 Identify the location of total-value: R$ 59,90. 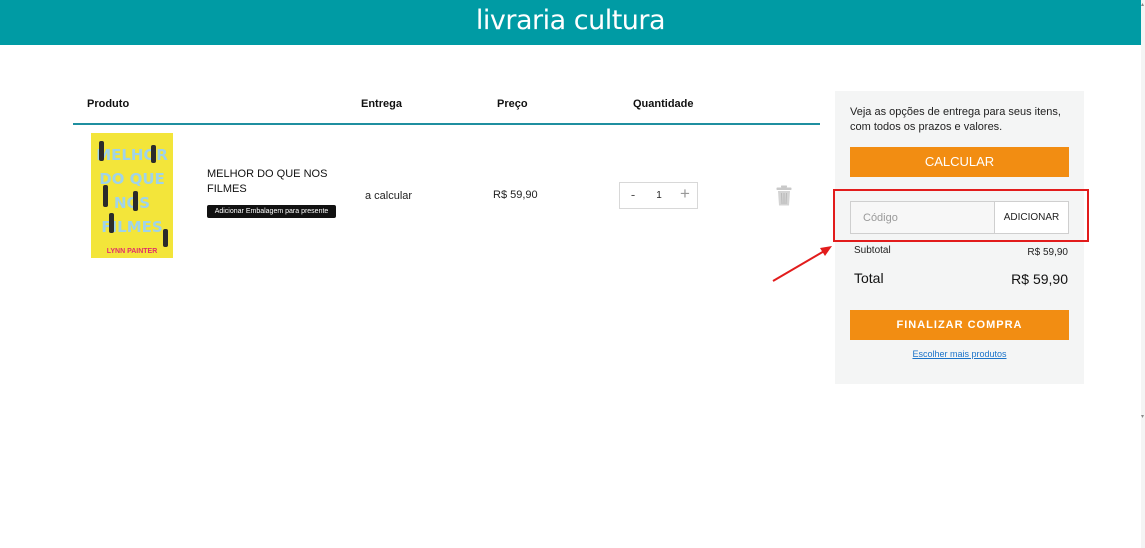
(1039, 279).